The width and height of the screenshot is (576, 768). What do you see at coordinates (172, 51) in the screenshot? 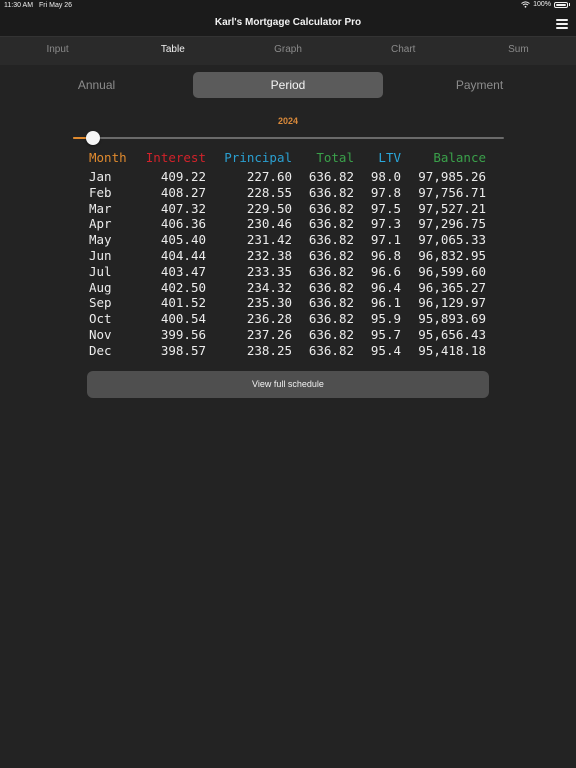
I see `tab-table: Table` at bounding box center [172, 51].